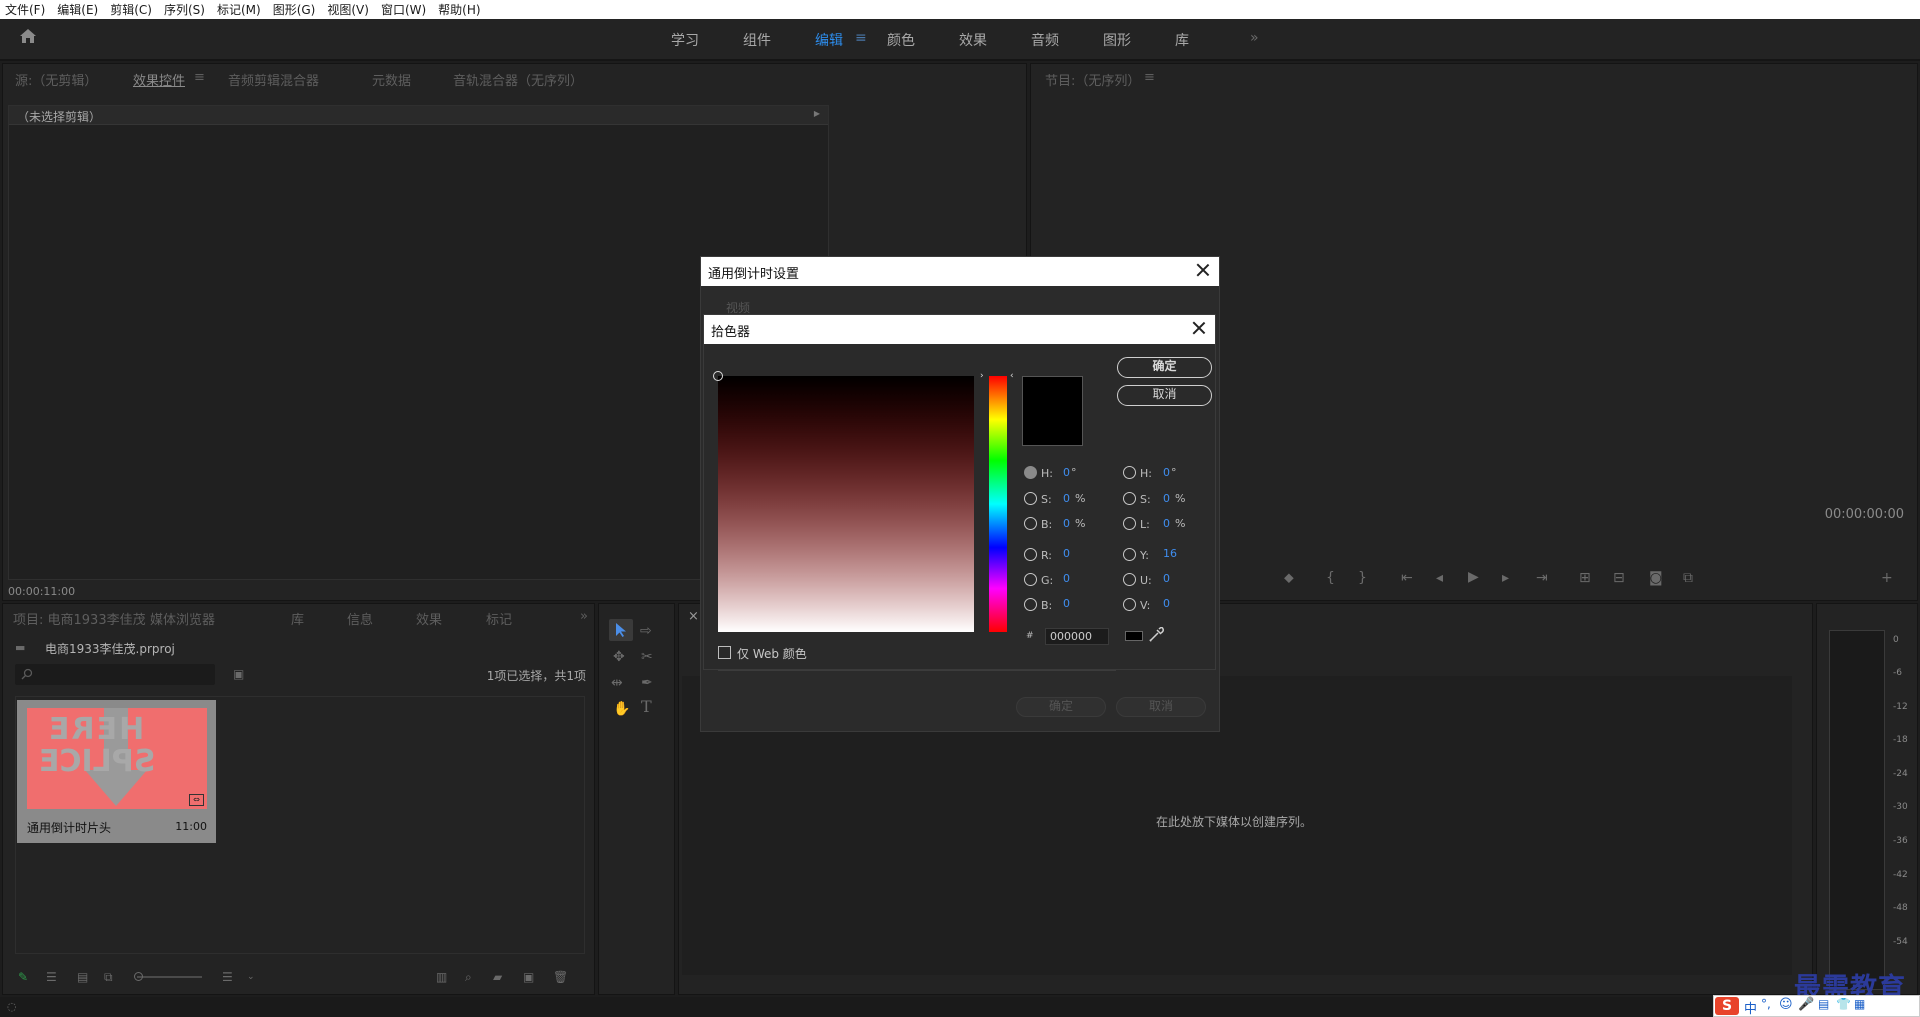 The image size is (1920, 1017). What do you see at coordinates (1750, 1007) in the screenshot?
I see `ime-language-toggle: 中` at bounding box center [1750, 1007].